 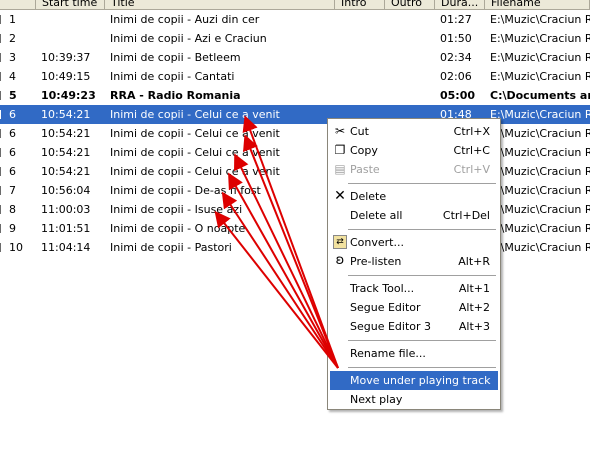 I want to click on menu-item-delete: ✕ Delete, so click(x=414, y=196).